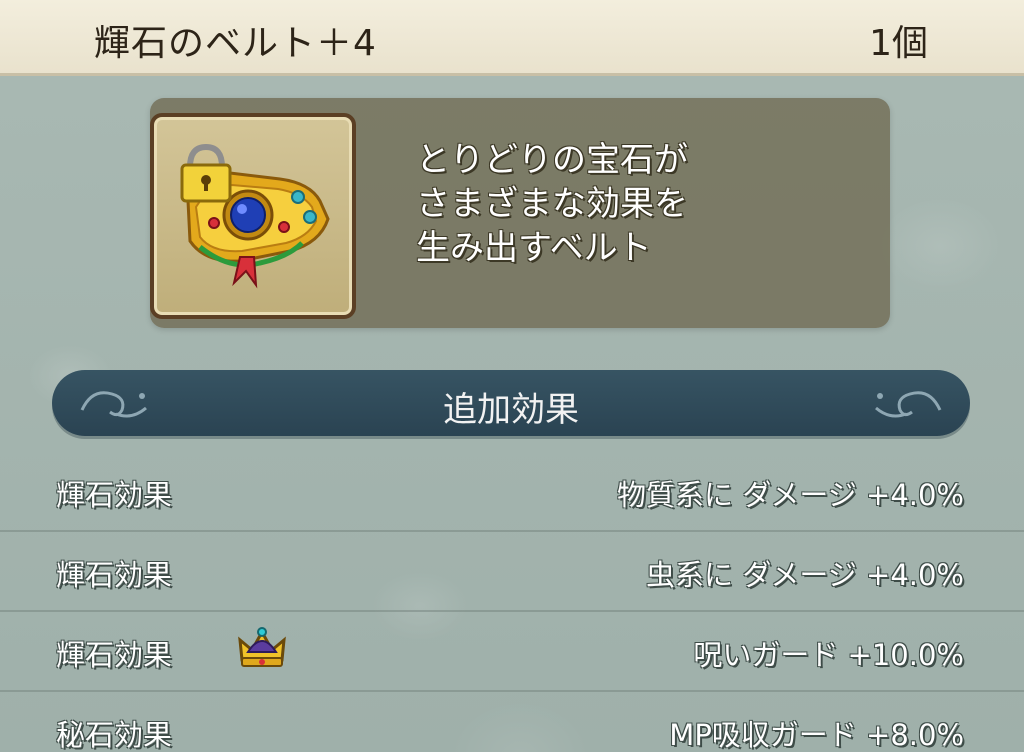  I want to click on description-line-3: 生み出すベルト, so click(534, 248).